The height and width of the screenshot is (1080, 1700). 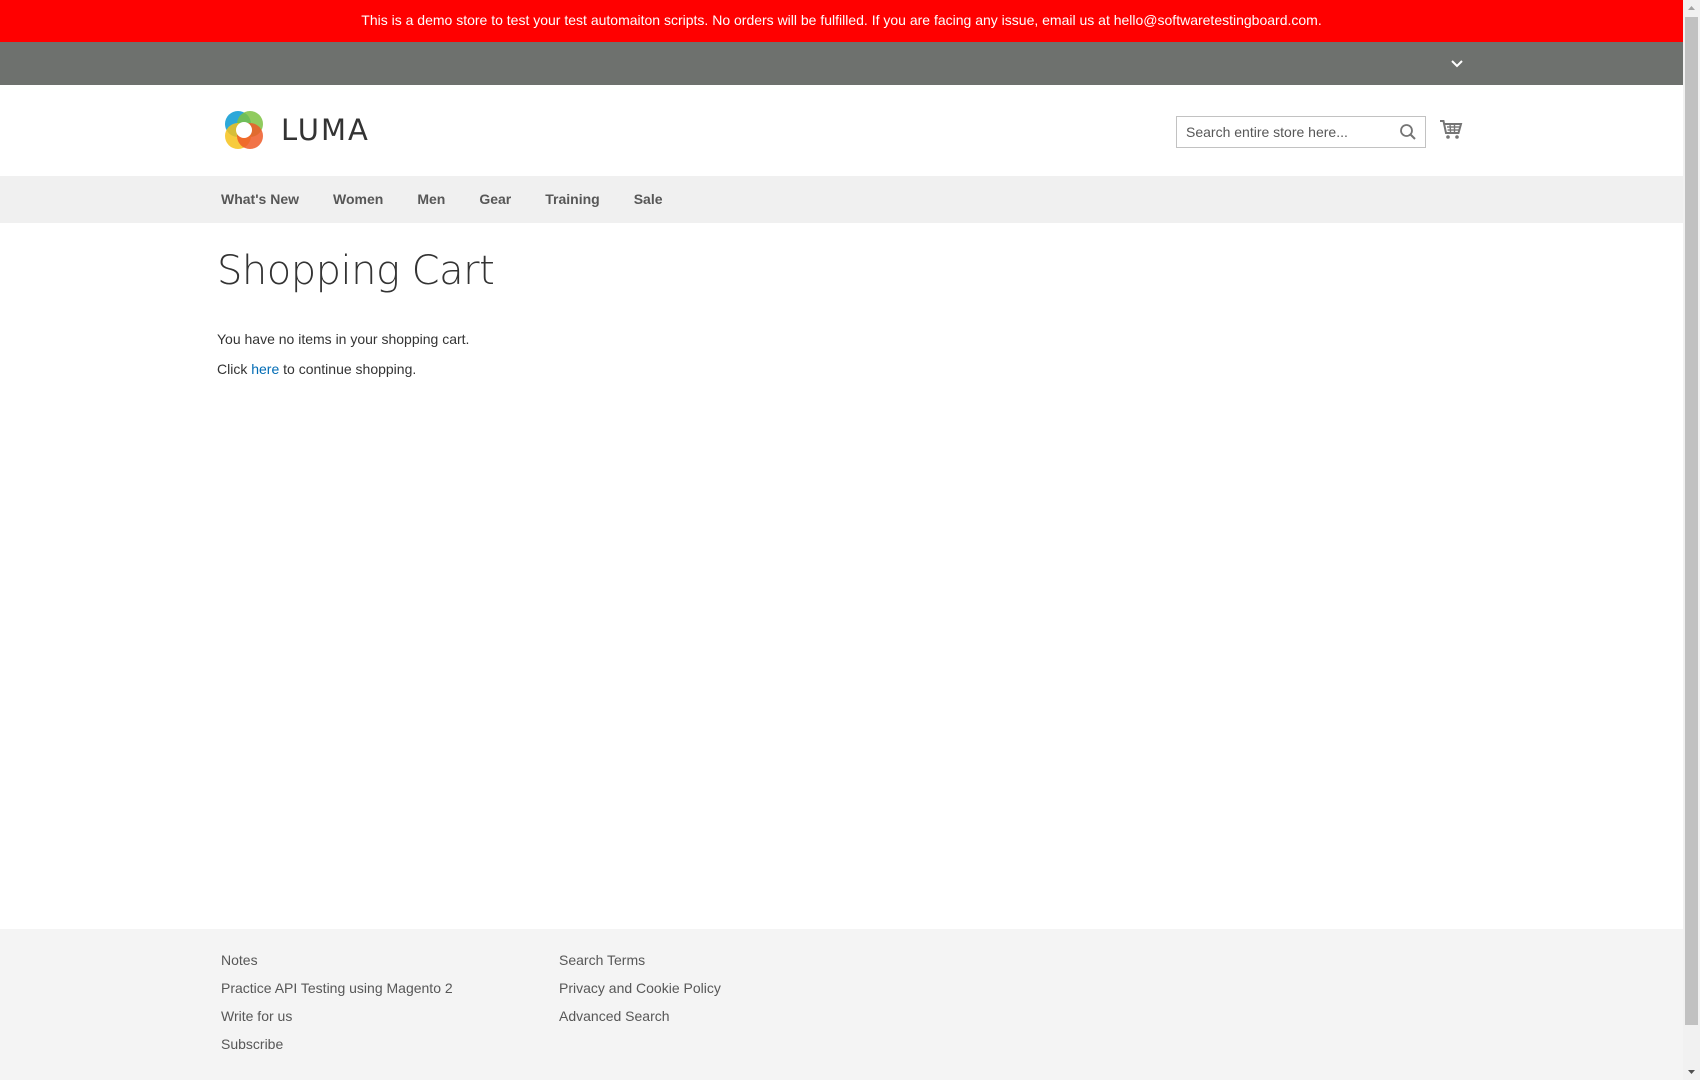 I want to click on chevron-down-icon, so click(x=1457, y=63).